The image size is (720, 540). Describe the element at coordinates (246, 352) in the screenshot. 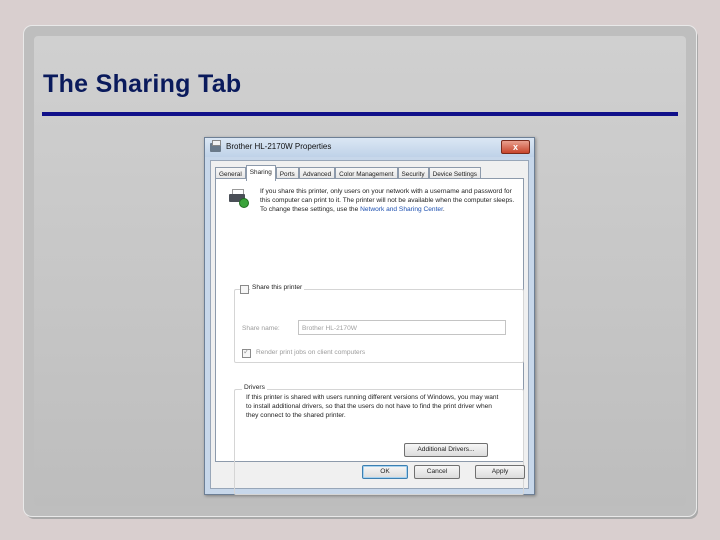

I see `render-jobs-checkbox` at that location.